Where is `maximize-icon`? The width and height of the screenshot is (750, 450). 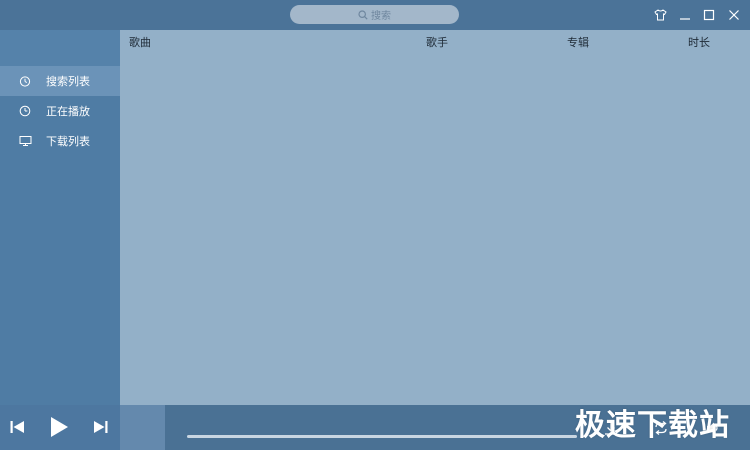 maximize-icon is located at coordinates (709, 15).